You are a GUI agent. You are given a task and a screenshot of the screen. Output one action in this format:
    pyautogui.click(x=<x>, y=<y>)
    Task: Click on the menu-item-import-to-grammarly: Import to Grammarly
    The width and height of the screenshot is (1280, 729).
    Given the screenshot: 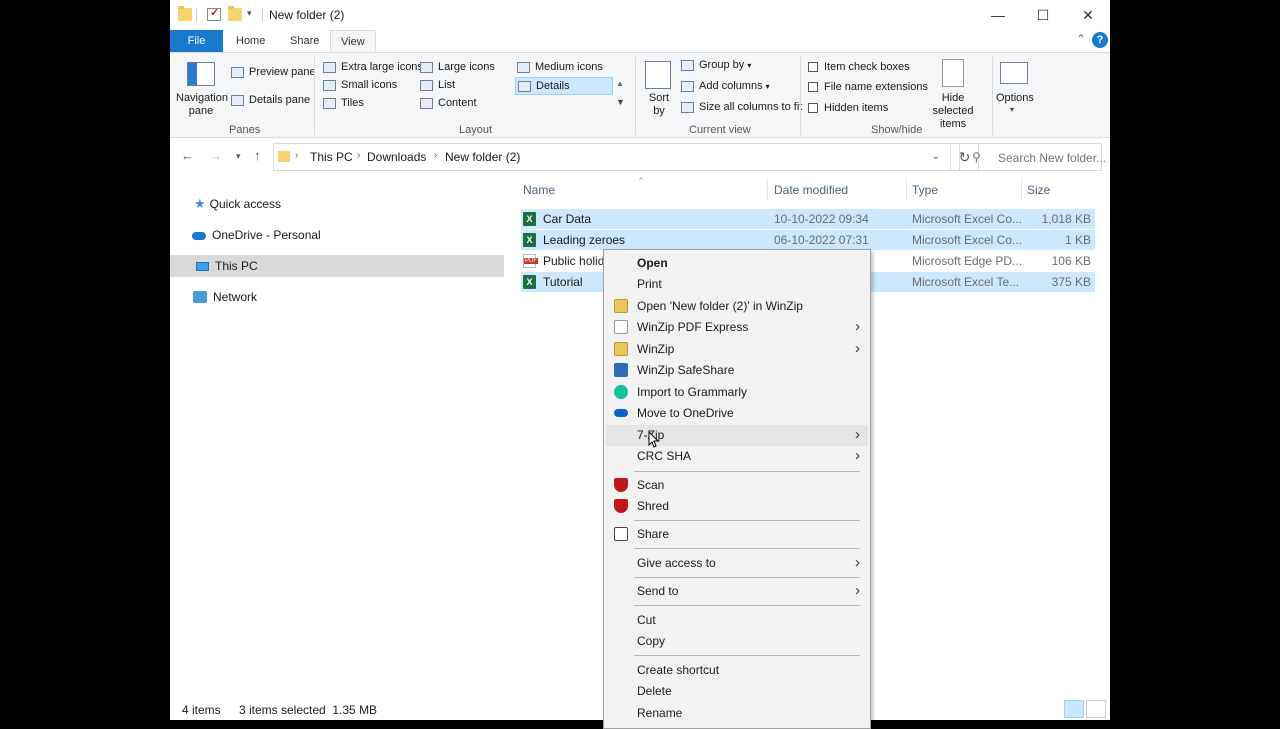 What is the action you would take?
    pyautogui.click(x=737, y=392)
    